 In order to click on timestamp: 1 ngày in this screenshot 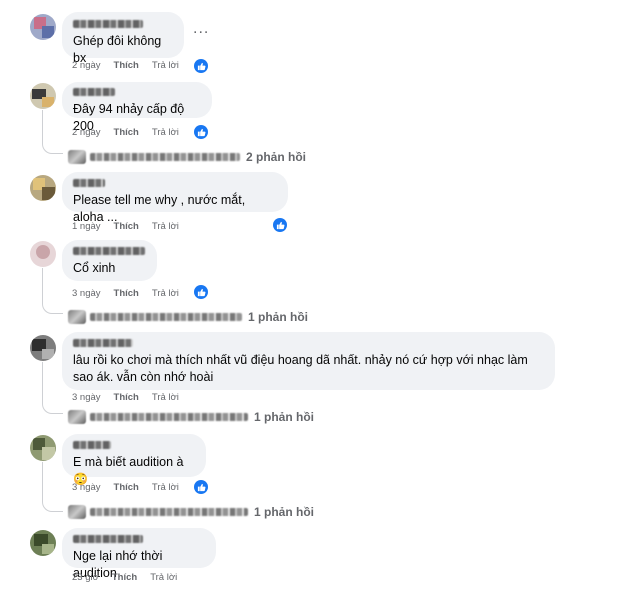, I will do `click(86, 226)`.